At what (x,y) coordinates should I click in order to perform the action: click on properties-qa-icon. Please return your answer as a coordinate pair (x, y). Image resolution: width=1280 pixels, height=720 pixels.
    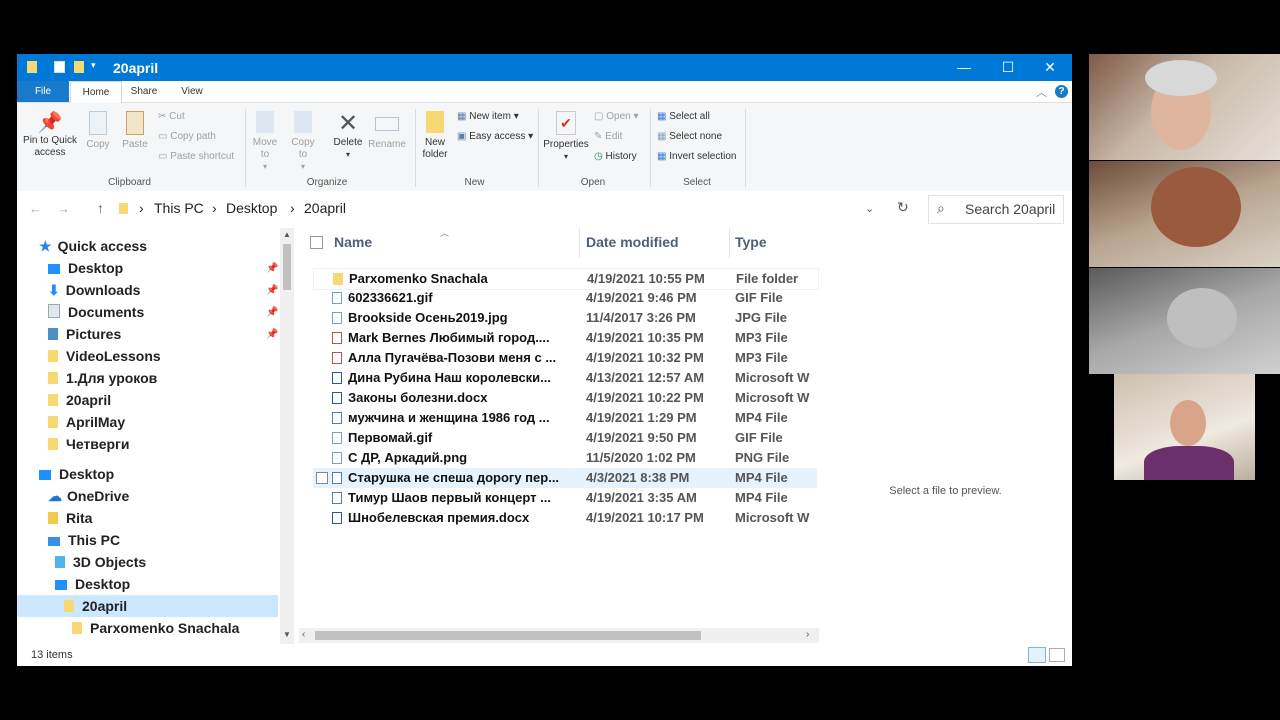
    Looking at the image, I should click on (59, 67).